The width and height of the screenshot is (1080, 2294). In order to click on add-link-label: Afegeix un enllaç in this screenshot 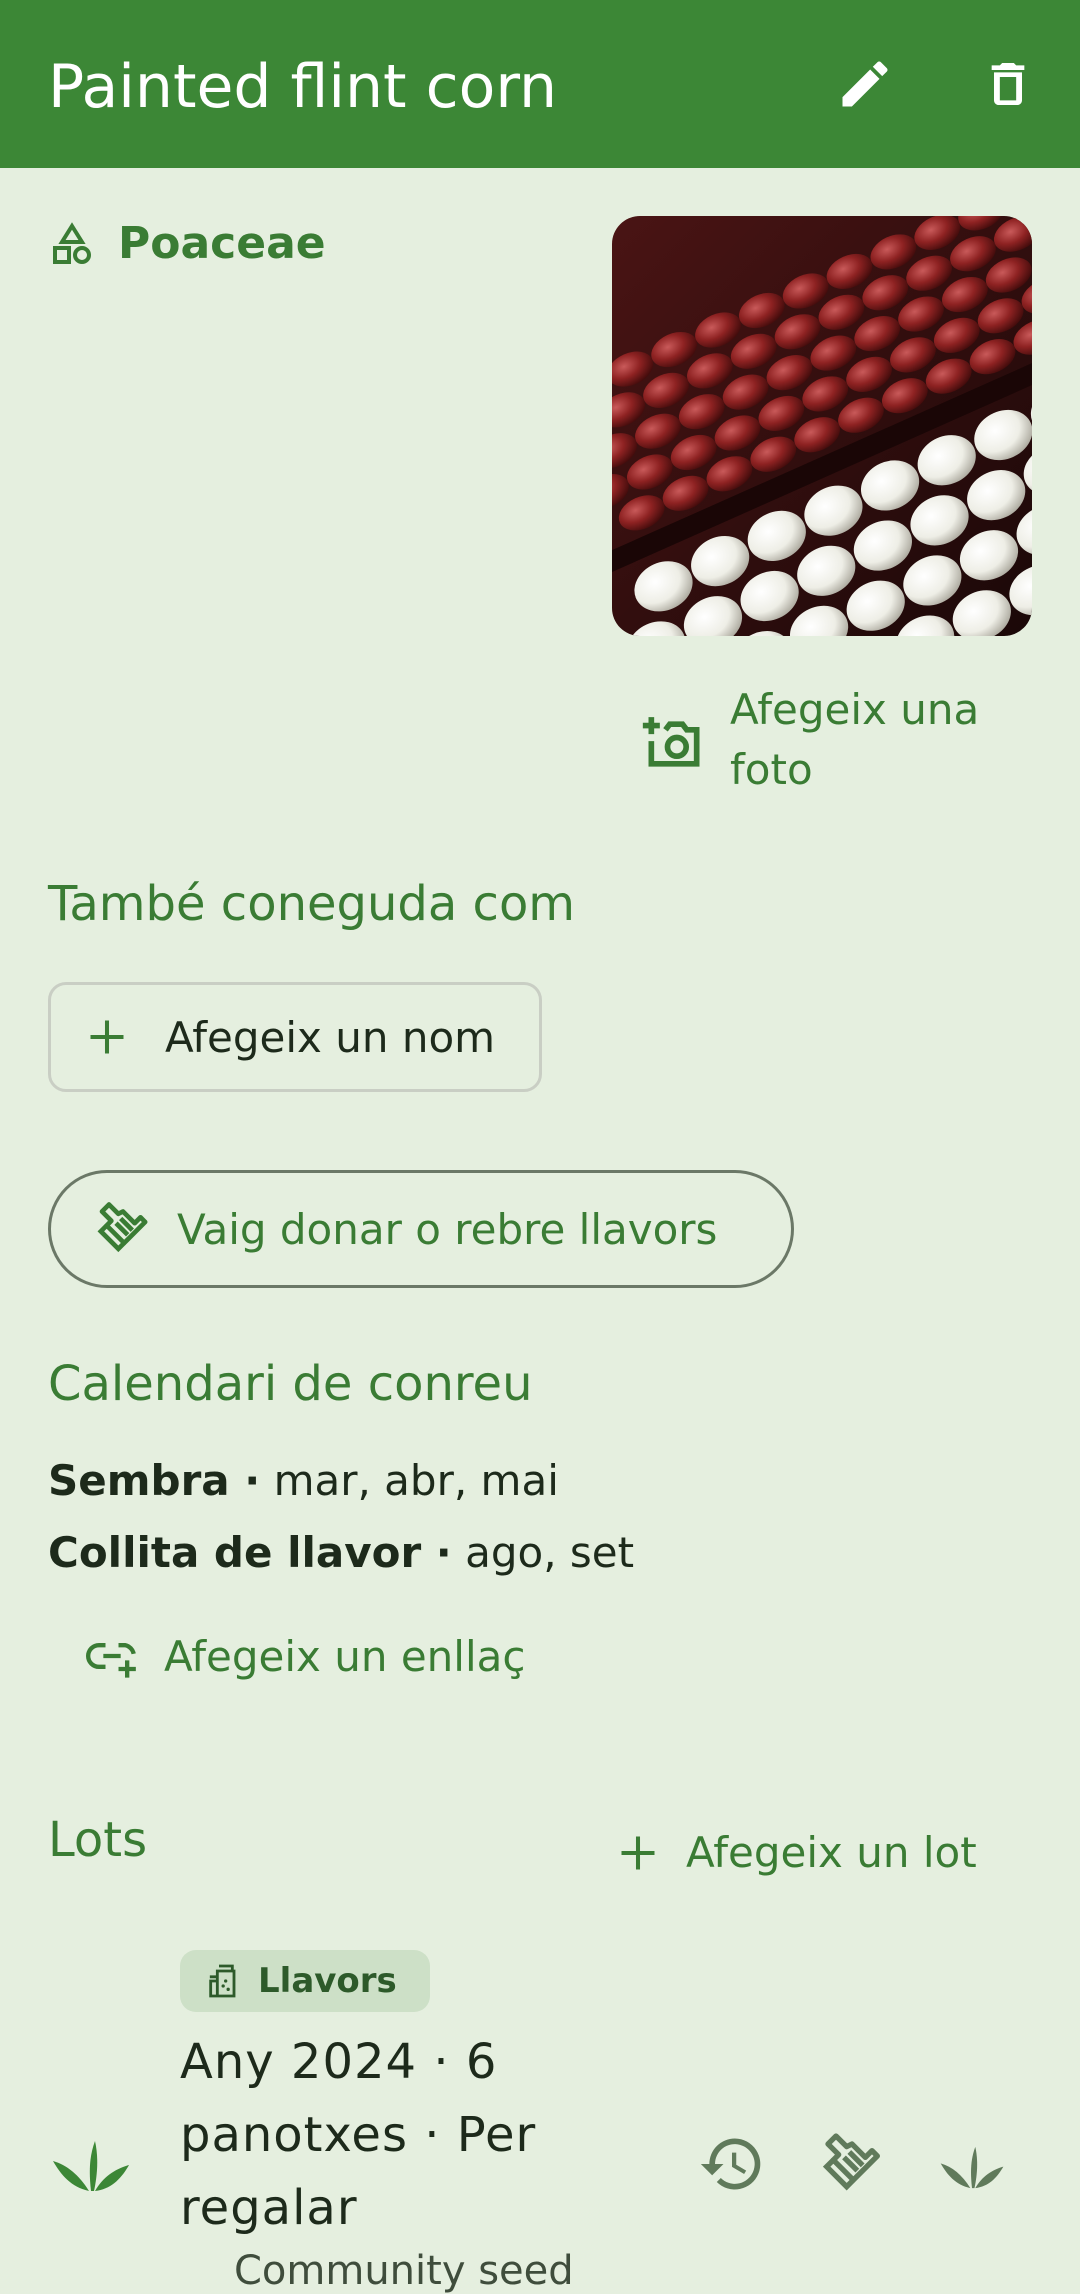, I will do `click(345, 1656)`.